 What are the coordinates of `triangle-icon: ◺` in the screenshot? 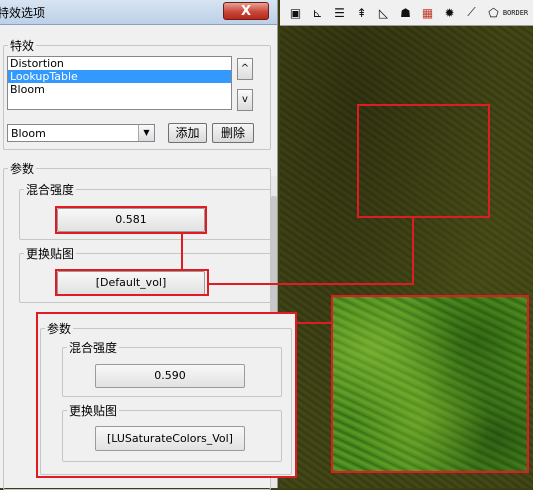 It's located at (383, 12).